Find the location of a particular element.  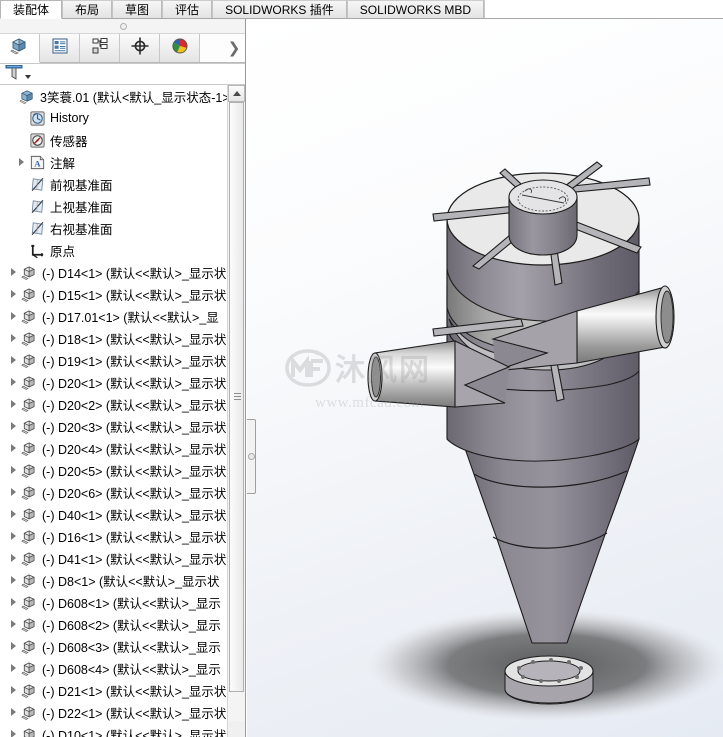

panel-tab-overflow-chevron-icon: ❯ is located at coordinates (234, 48).